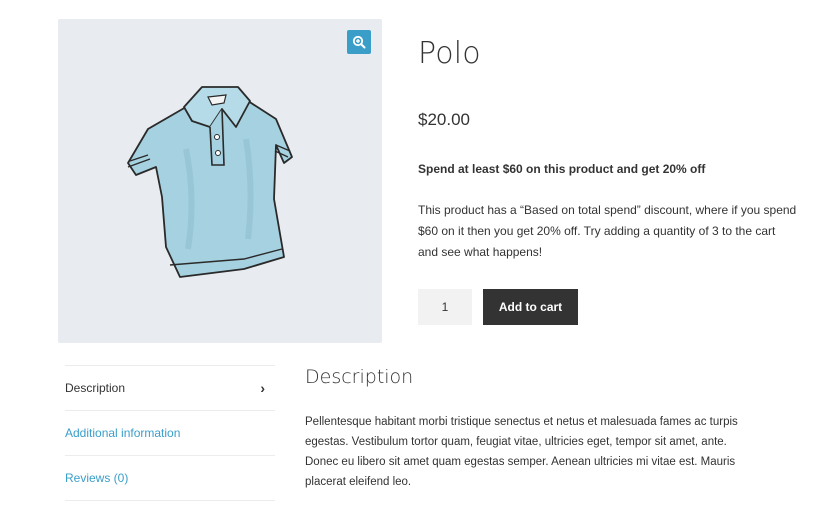 This screenshot has height=520, width=820. What do you see at coordinates (123, 433) in the screenshot?
I see `tab-label: Additional information` at bounding box center [123, 433].